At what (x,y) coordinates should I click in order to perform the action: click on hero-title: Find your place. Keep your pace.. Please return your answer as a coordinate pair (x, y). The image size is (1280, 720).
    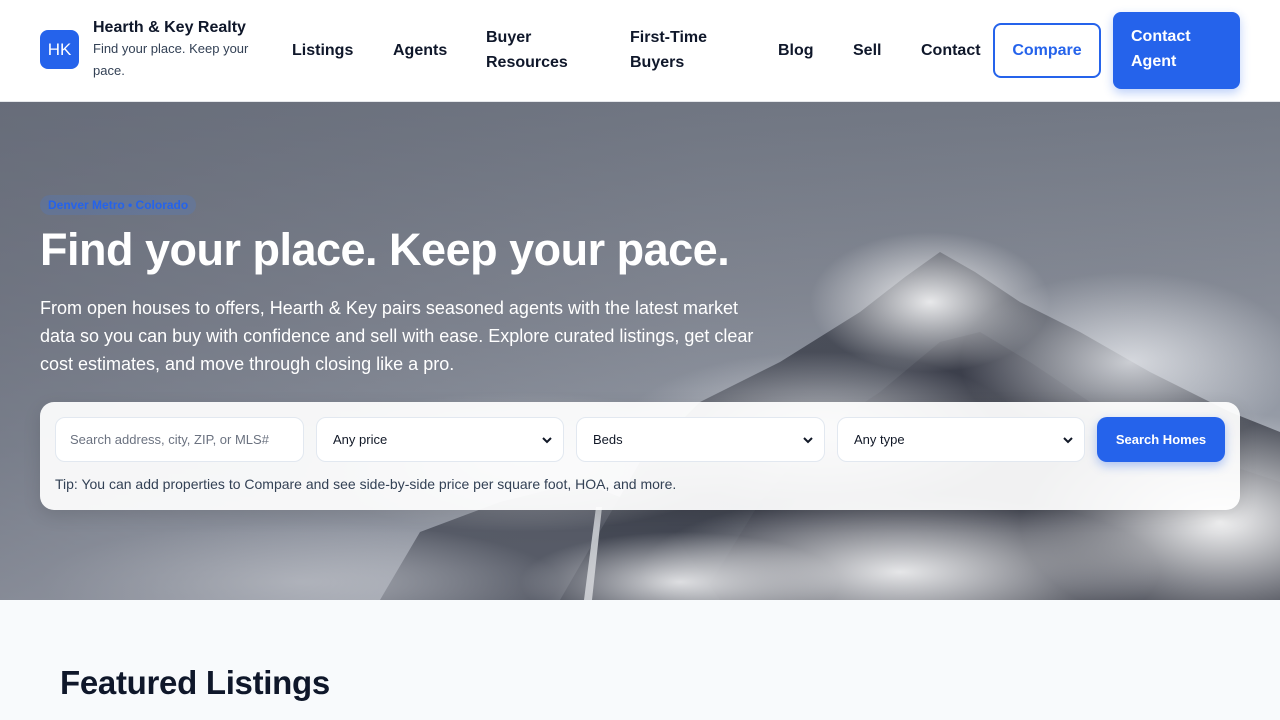
    Looking at the image, I should click on (385, 249).